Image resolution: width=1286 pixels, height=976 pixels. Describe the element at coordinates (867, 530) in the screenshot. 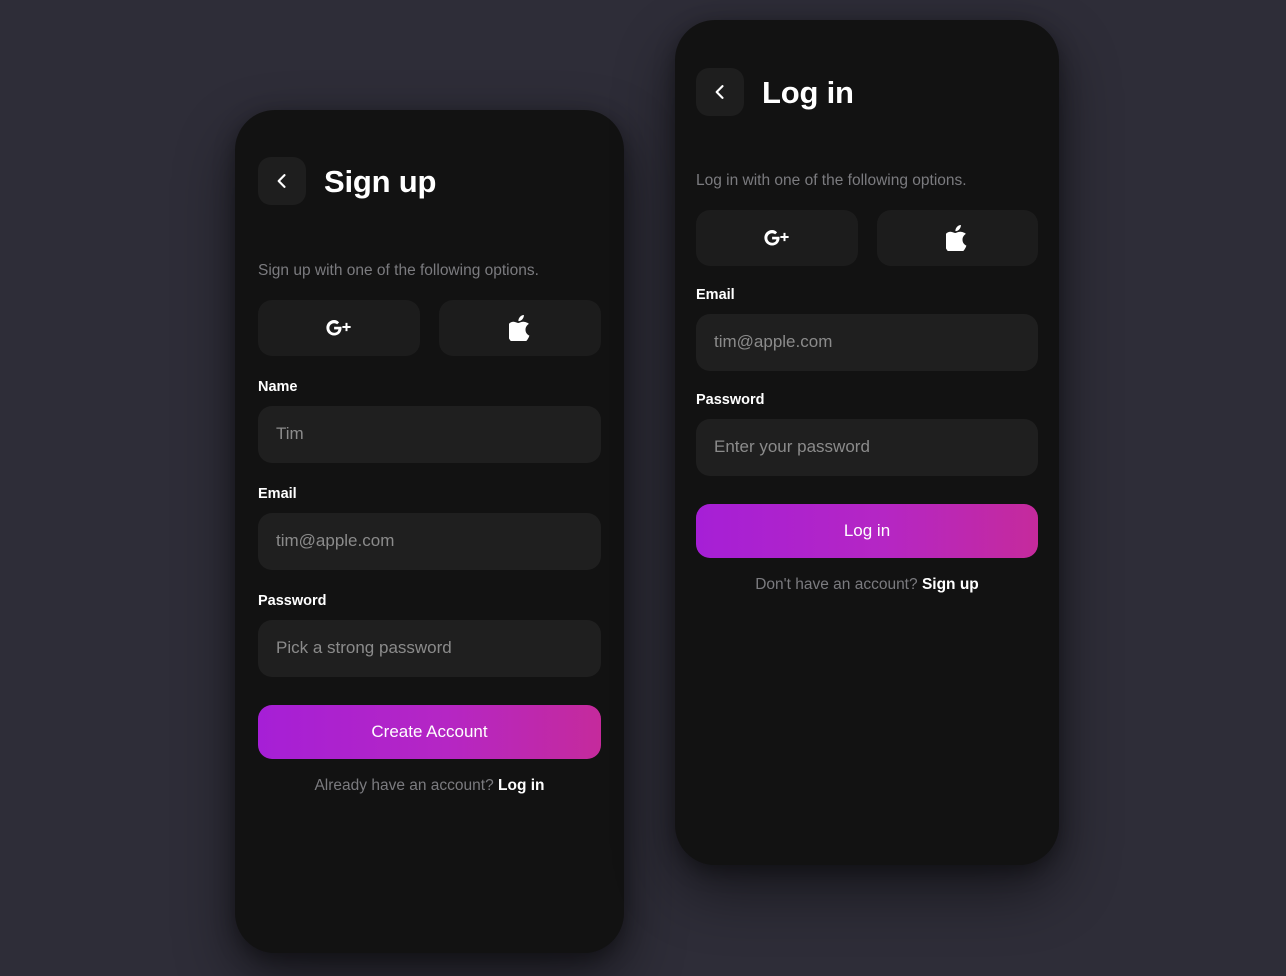

I see `login-submit-button: Log in` at that location.